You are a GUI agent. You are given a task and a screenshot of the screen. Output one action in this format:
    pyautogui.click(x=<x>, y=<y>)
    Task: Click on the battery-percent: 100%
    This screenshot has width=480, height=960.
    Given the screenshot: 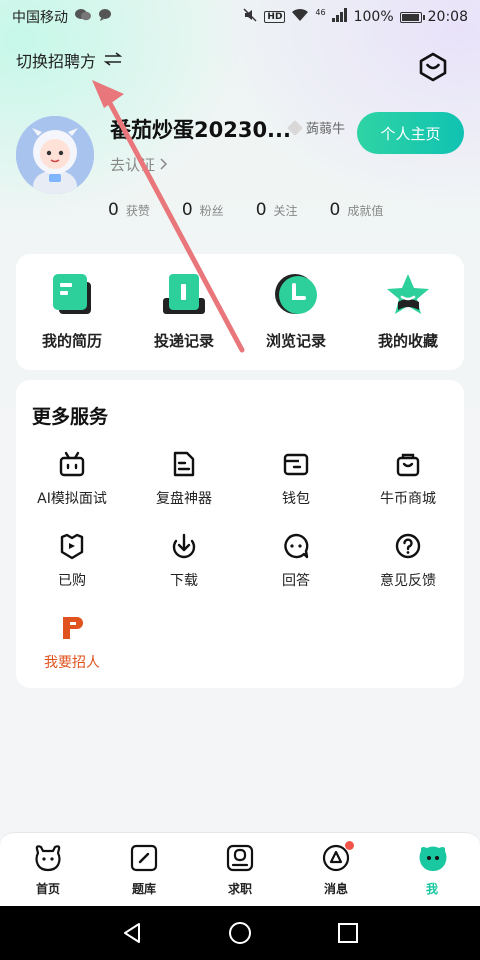 What is the action you would take?
    pyautogui.click(x=373, y=17)
    